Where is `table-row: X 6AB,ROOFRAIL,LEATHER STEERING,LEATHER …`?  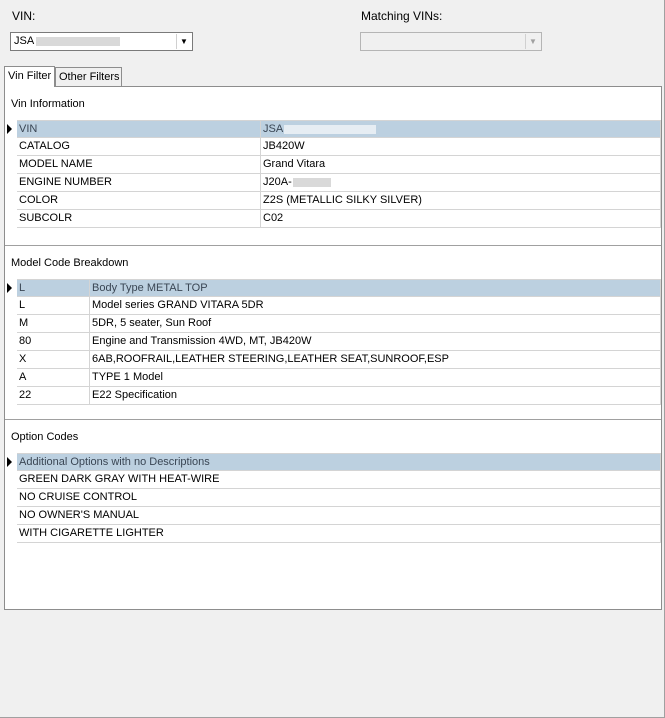 table-row: X 6AB,ROOFRAIL,LEATHER STEERING,LEATHER … is located at coordinates (333, 360).